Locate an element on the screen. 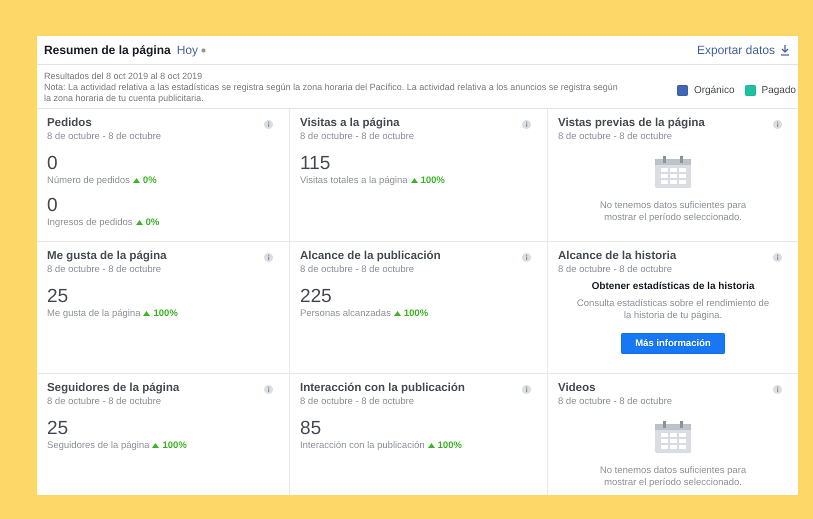  metric-label: Me gusta de la página is located at coordinates (93, 313).